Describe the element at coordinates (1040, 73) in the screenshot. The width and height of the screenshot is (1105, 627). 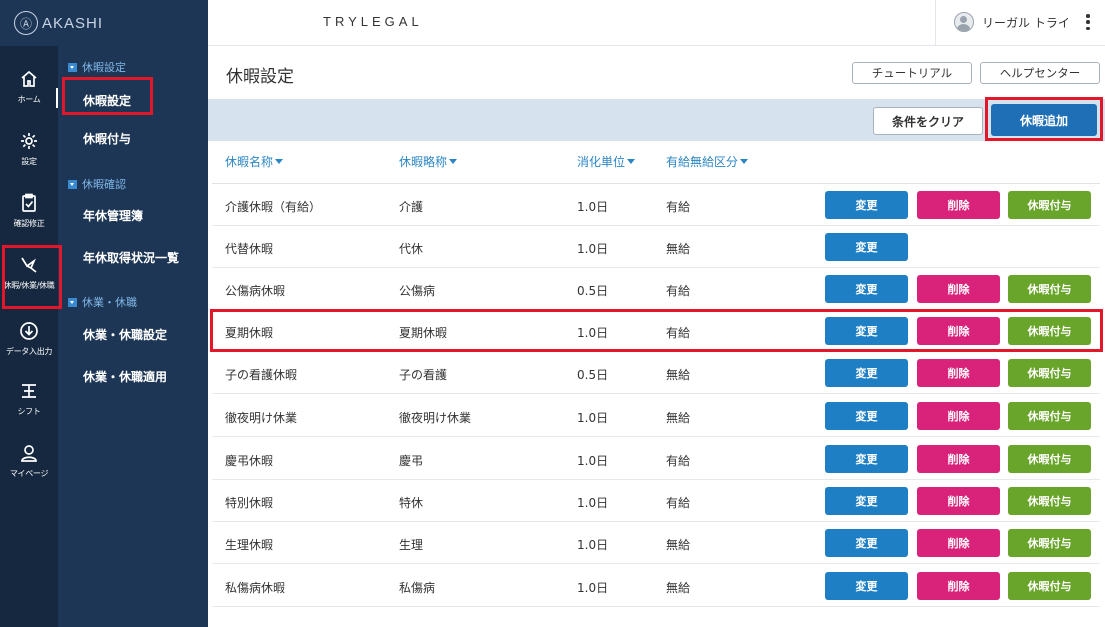
I see `help-center-button: ヘルプセンター` at that location.